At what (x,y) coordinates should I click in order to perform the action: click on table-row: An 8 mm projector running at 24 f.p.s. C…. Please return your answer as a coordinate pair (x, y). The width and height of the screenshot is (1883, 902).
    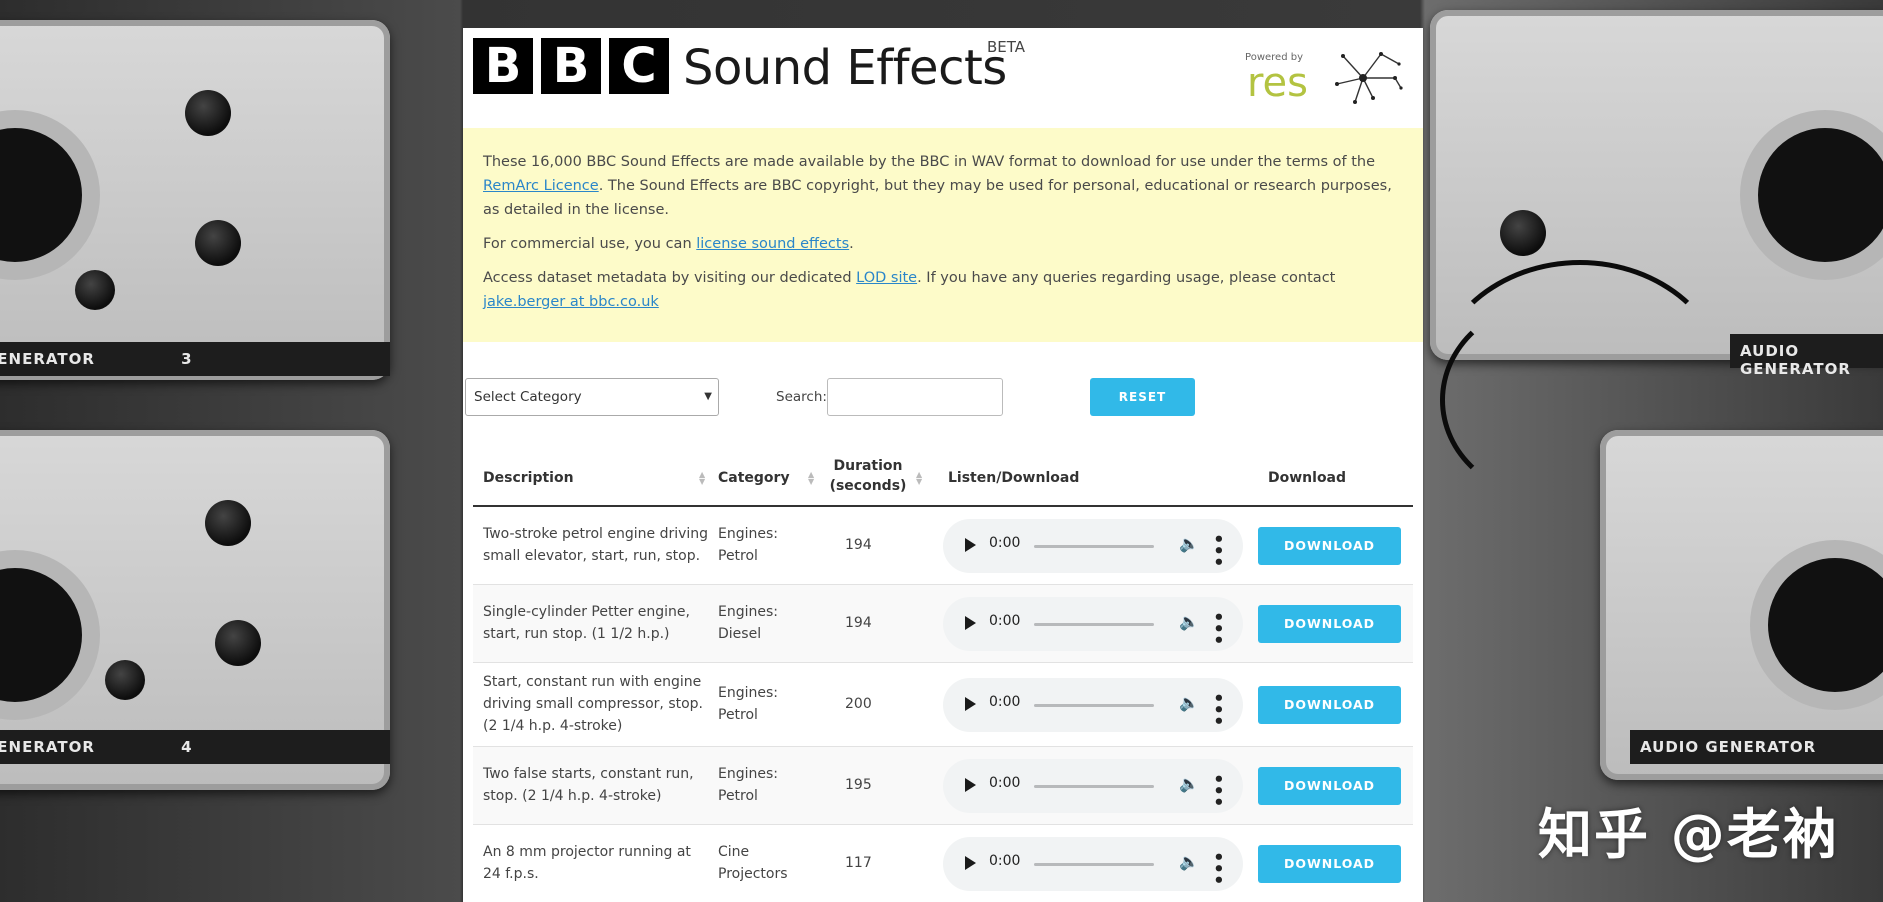
    Looking at the image, I should click on (943, 863).